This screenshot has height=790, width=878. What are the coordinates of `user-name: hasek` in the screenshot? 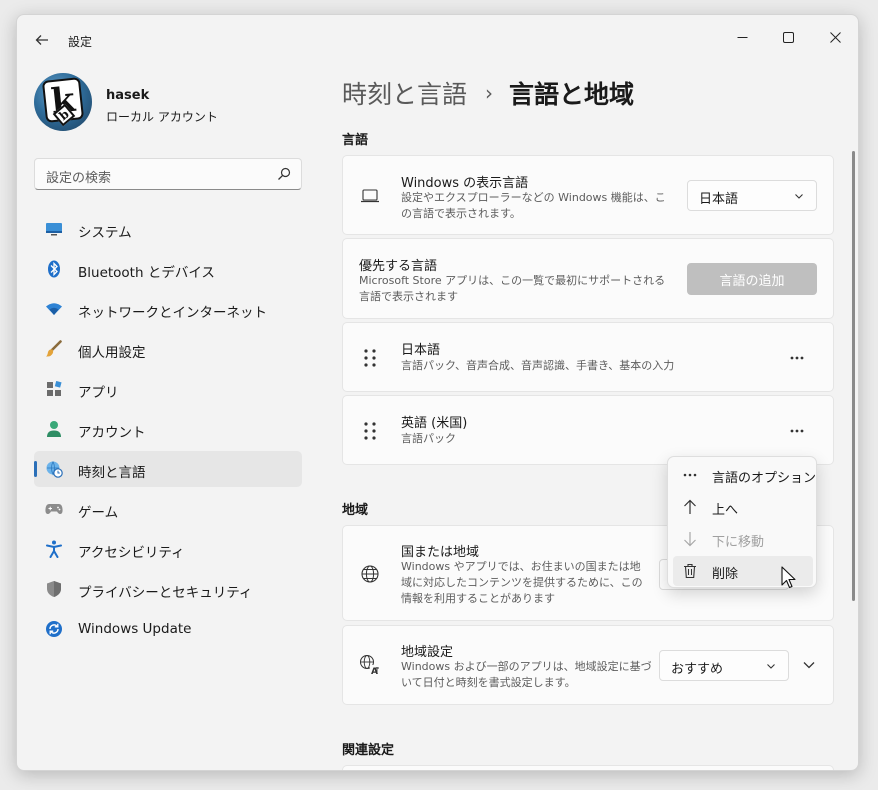 It's located at (128, 95).